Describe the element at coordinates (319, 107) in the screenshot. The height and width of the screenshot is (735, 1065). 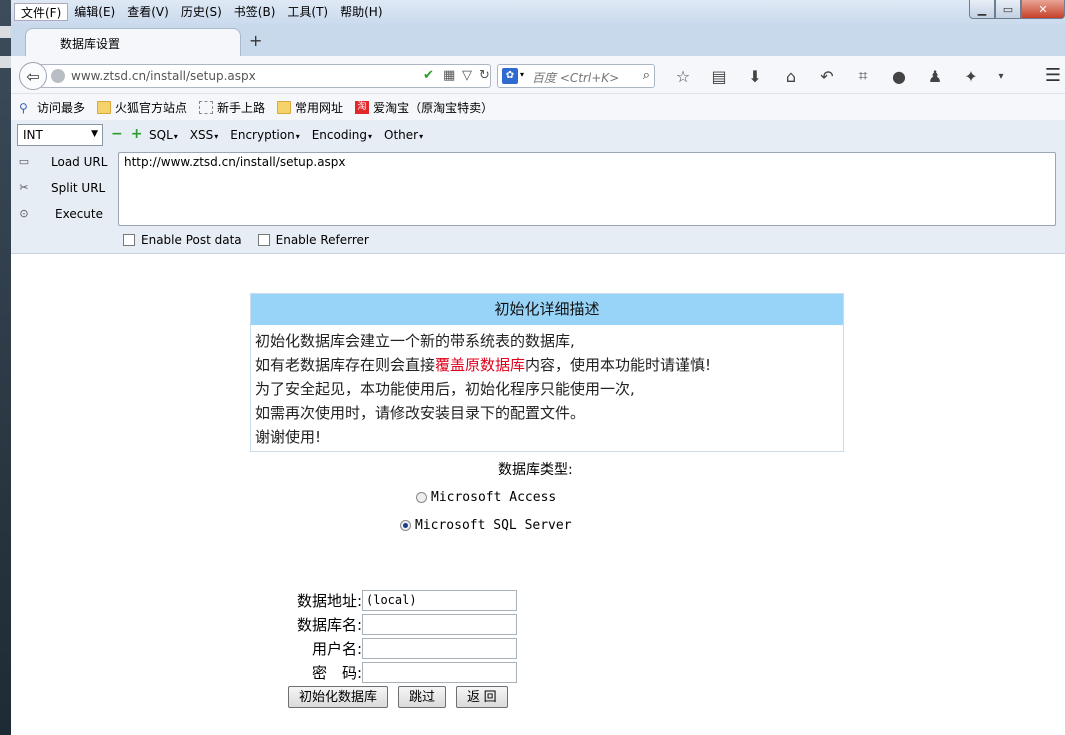
I see `bookmark-label: 常用网址` at that location.